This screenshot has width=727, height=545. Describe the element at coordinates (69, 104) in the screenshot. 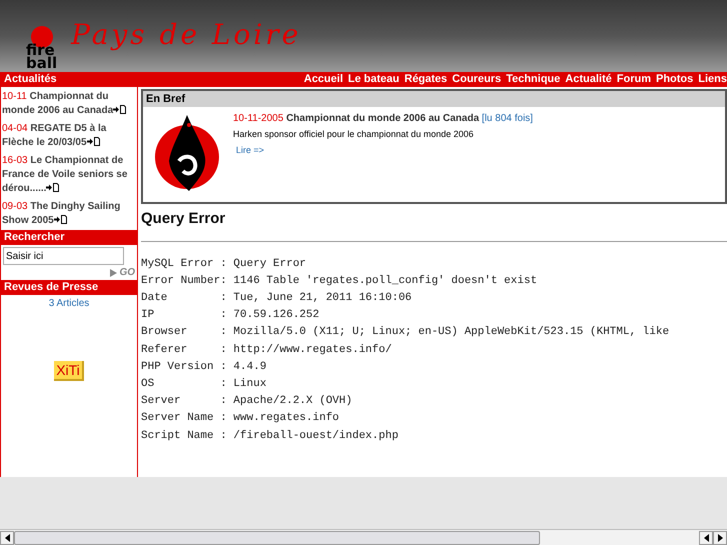

I see `news-item: 10-11 Championnat du monde 2006 au Canada` at that location.